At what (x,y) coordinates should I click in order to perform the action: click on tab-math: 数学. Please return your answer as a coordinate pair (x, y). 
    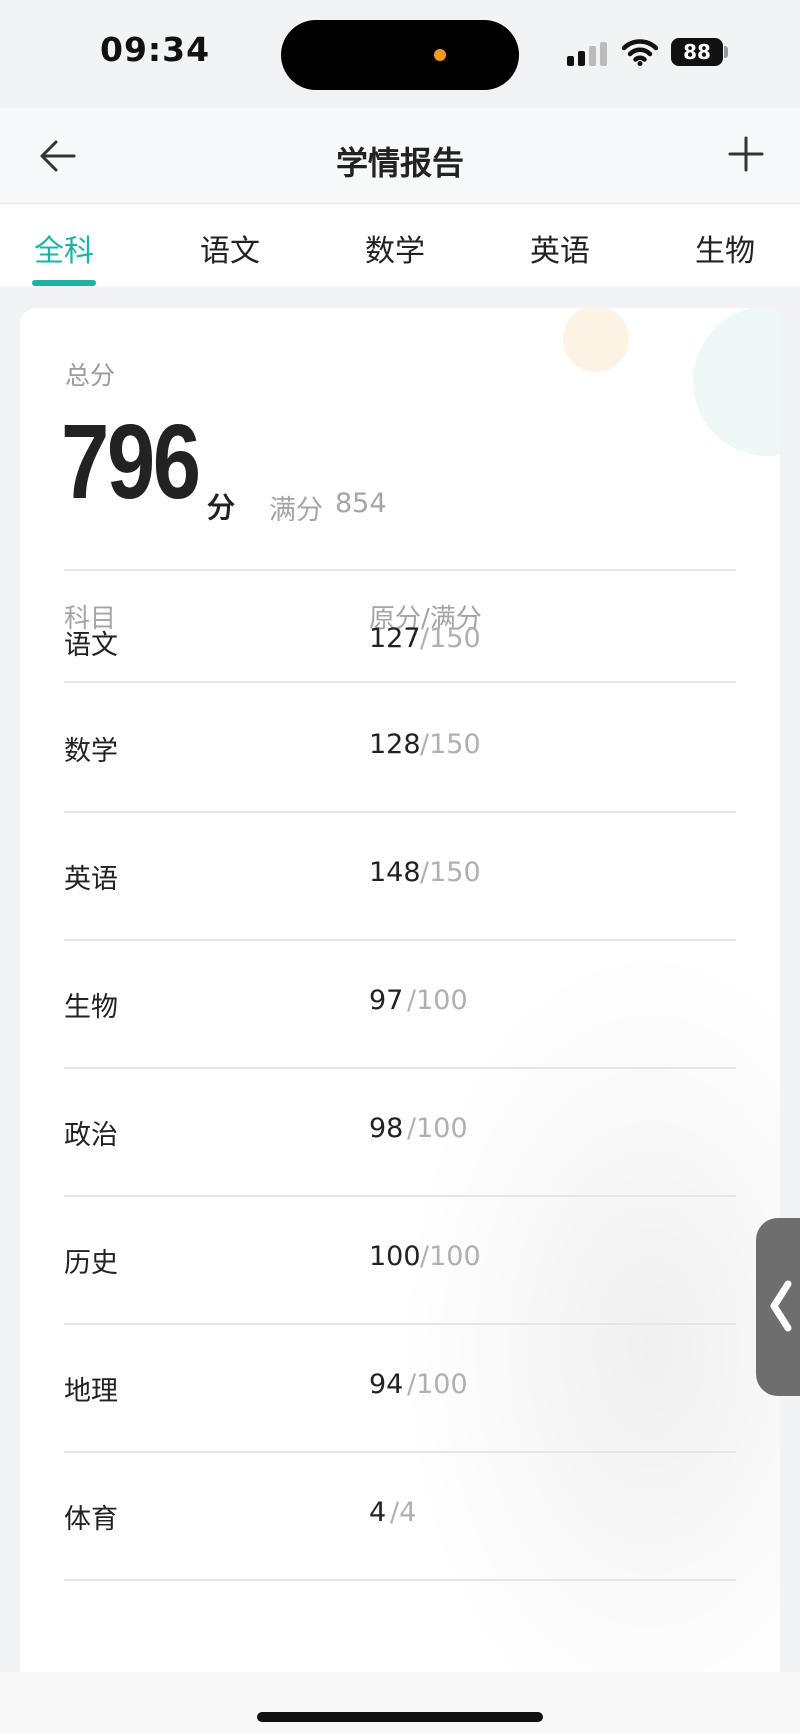
    Looking at the image, I should click on (395, 248).